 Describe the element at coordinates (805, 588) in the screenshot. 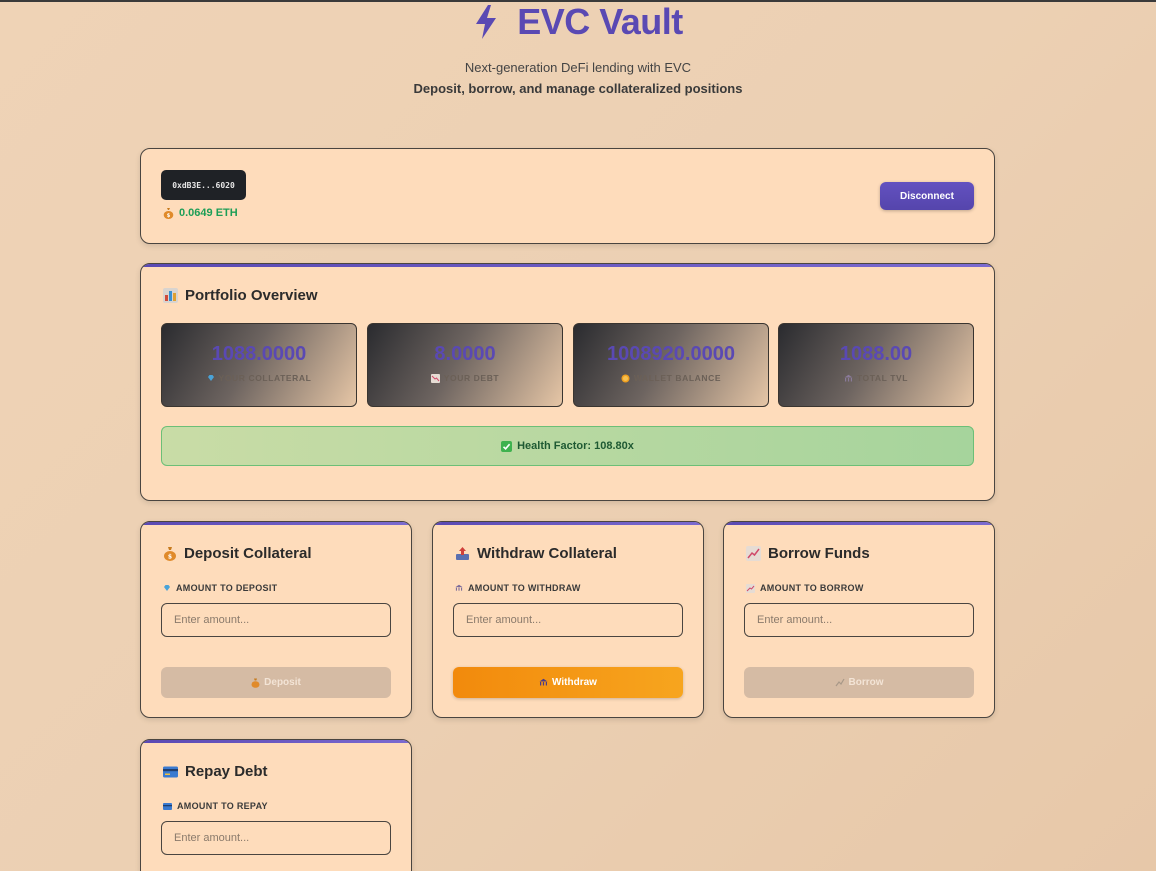

I see `borrow-amount-label: AMOUNT TO BORROW` at that location.